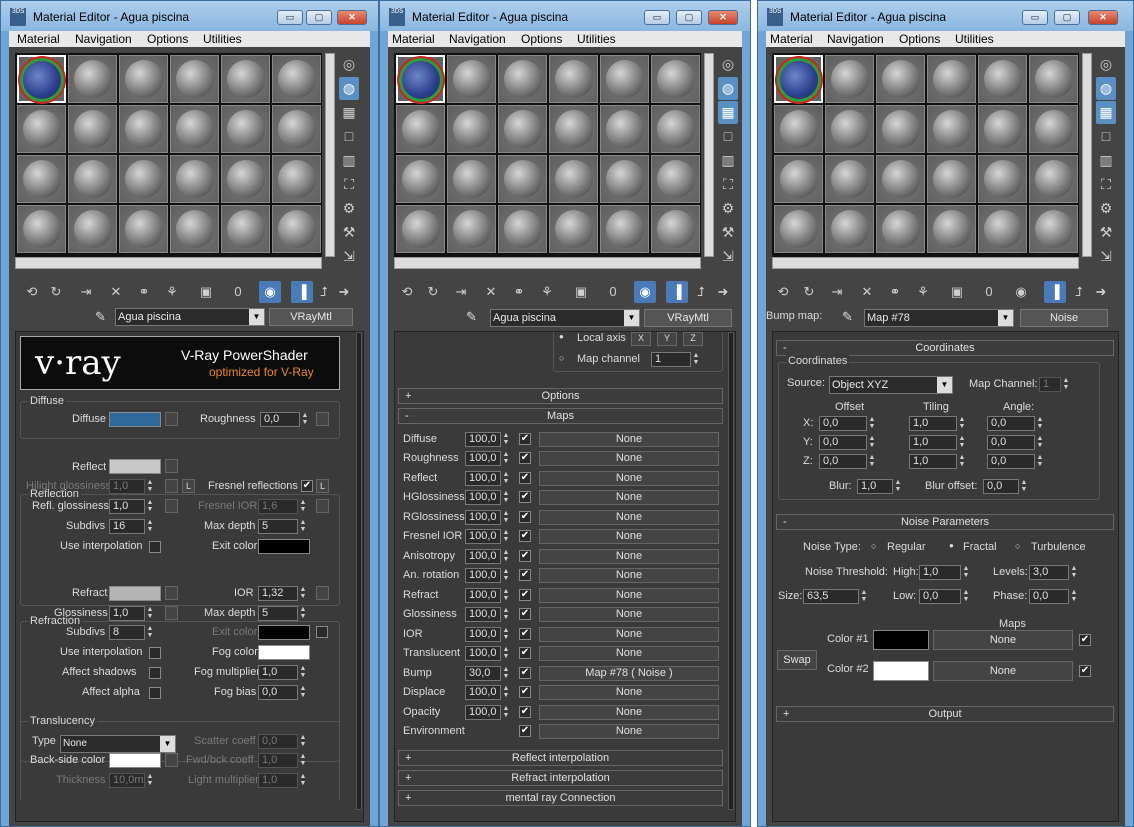  Describe the element at coordinates (270, 292) in the screenshot. I see `show-in-viewport-icon: ◉` at that location.